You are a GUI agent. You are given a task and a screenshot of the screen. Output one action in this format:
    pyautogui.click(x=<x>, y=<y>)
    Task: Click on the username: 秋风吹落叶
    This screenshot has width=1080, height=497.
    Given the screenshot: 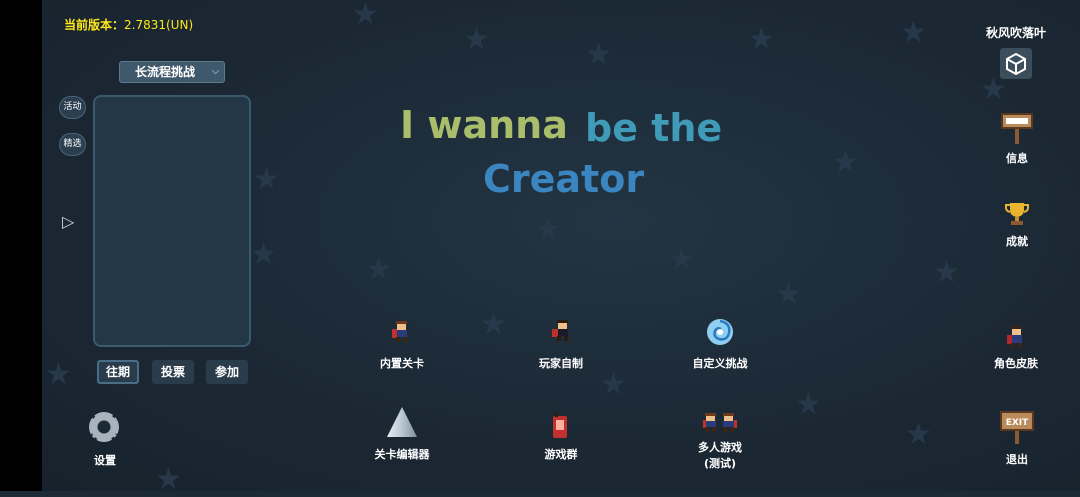 What is the action you would take?
    pyautogui.click(x=1015, y=33)
    